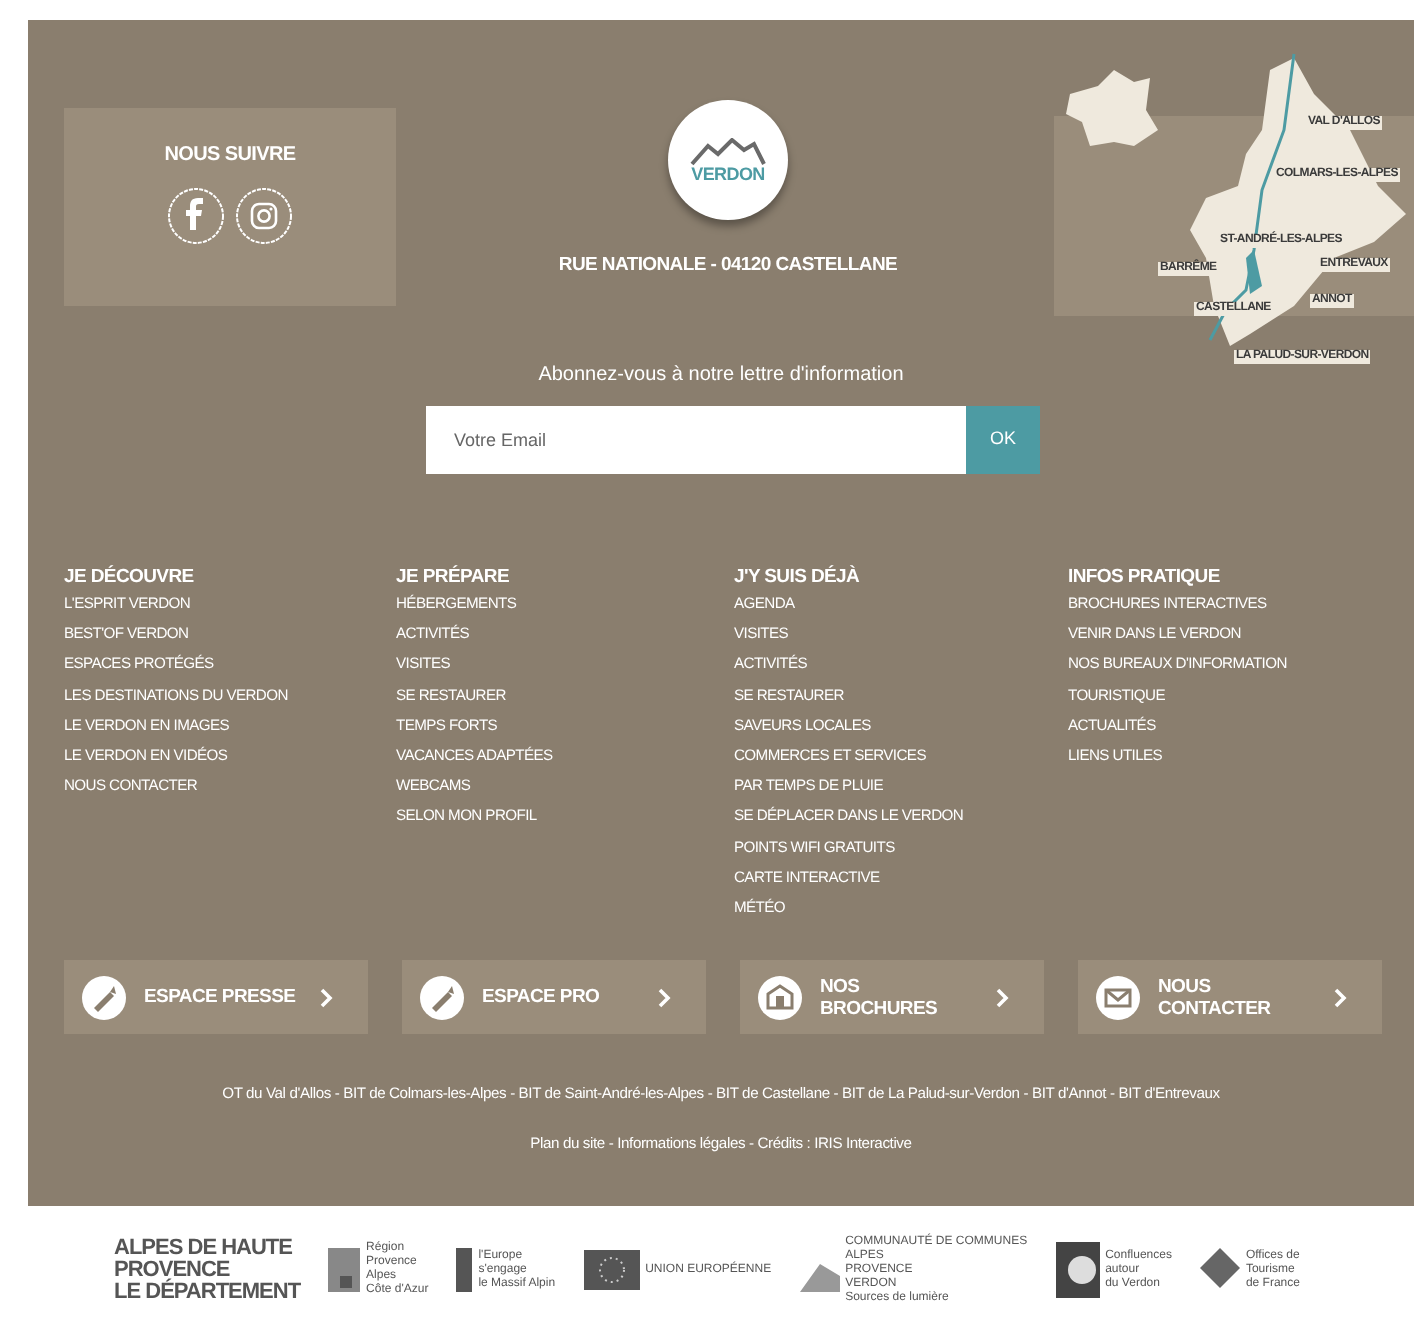  Describe the element at coordinates (780, 997) in the screenshot. I see `house-icon` at that location.